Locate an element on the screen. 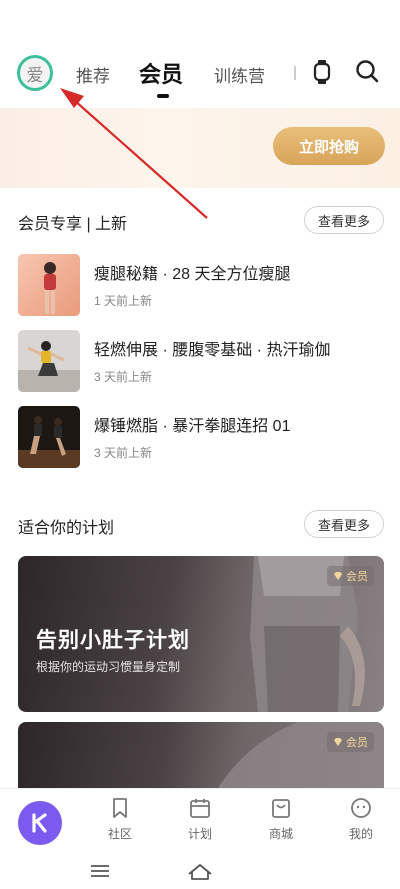 Image resolution: width=400 pixels, height=889 pixels. active-tab-indicator is located at coordinates (163, 96).